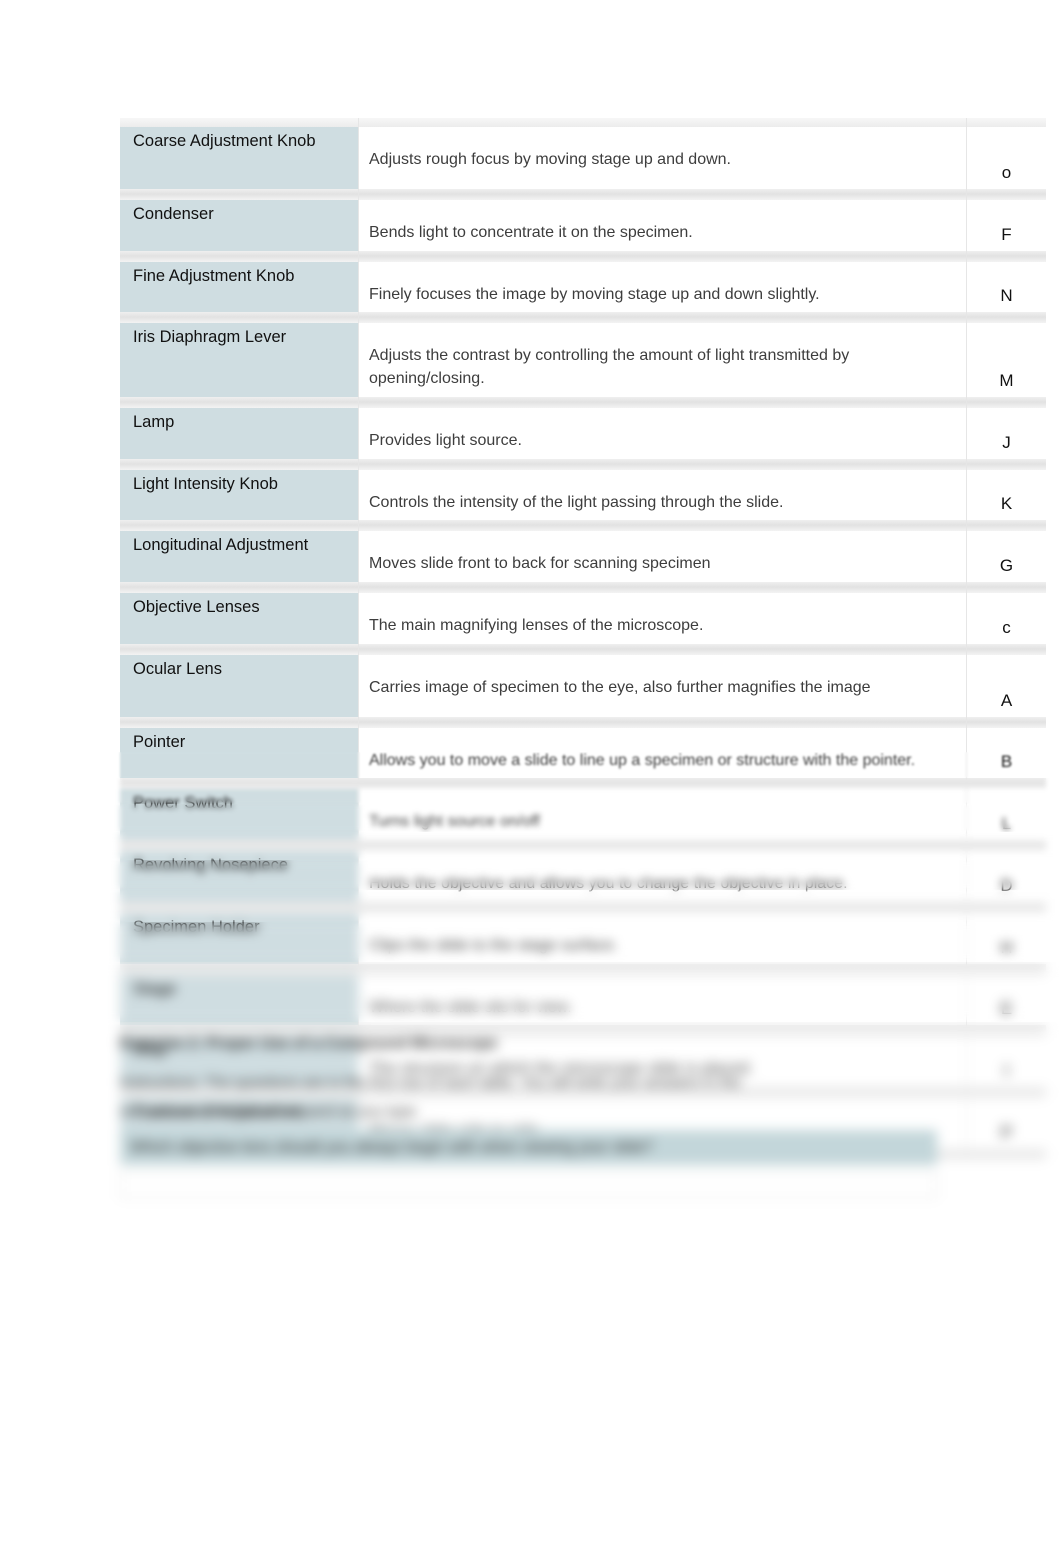 This screenshot has width=1062, height=1556. Describe the element at coordinates (662, 938) in the screenshot. I see `part-description-cell: Clips the slide to the stage surface.` at that location.